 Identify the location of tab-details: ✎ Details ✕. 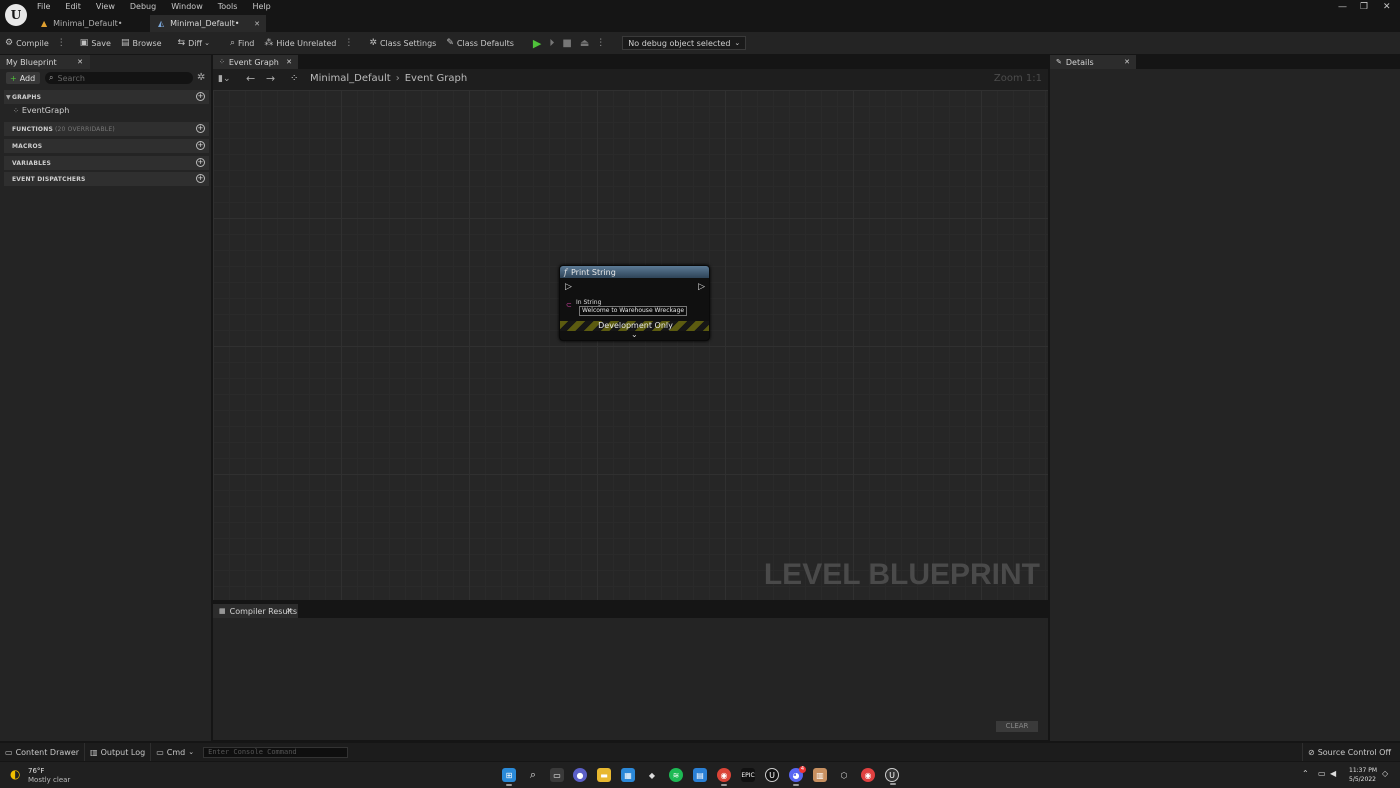
(1093, 62).